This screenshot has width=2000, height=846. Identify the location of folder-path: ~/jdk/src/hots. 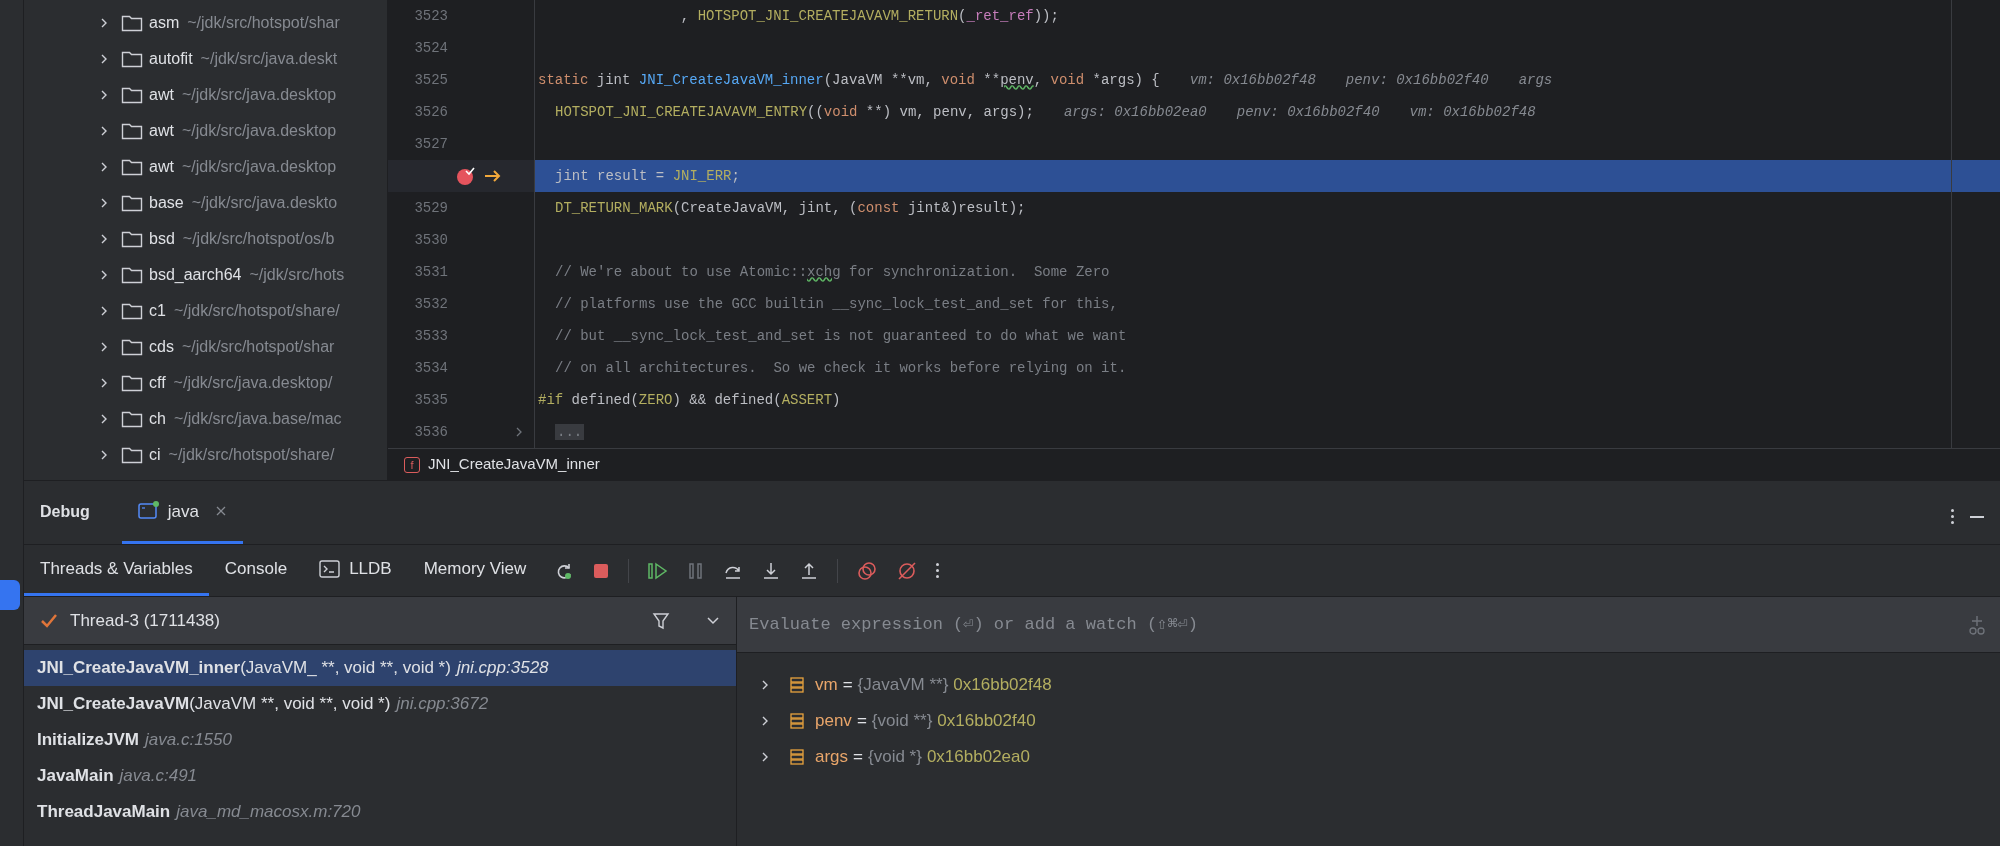
(297, 275).